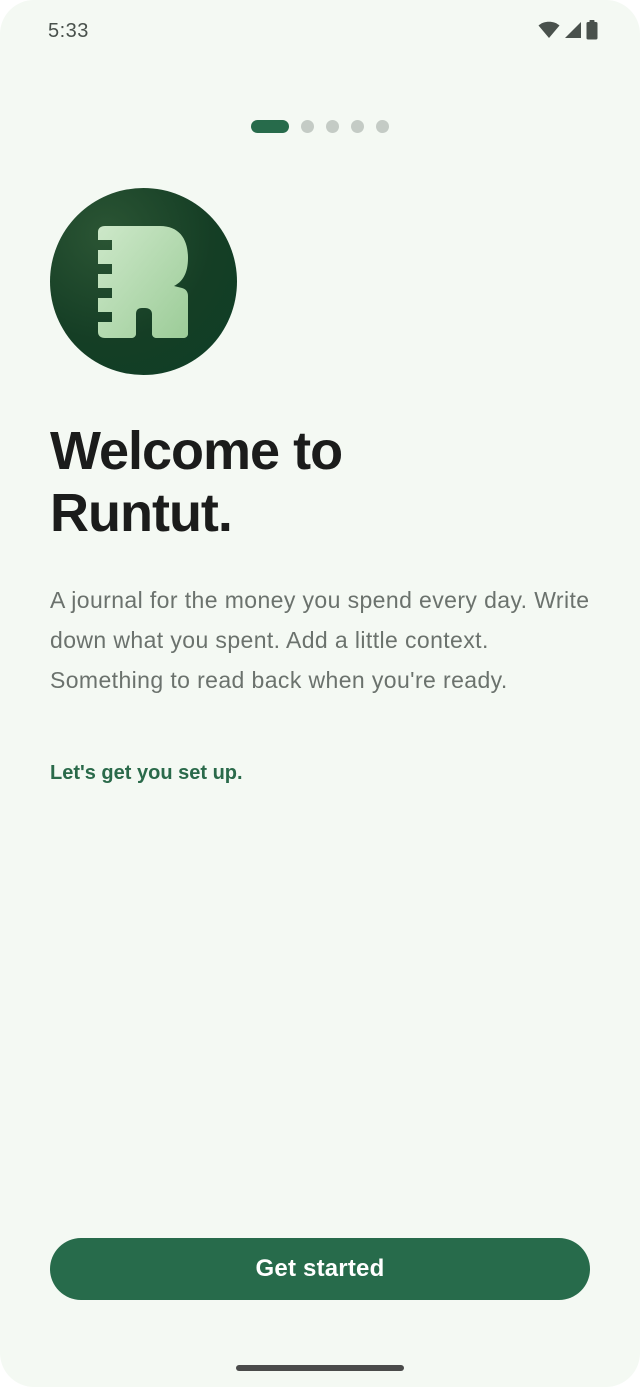  What do you see at coordinates (320, 32) in the screenshot?
I see `status-bar: 5:33` at bounding box center [320, 32].